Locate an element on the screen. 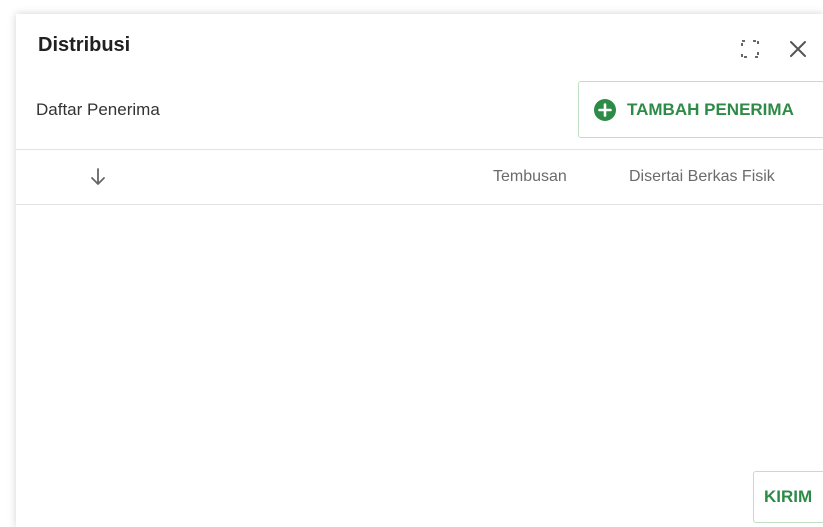 This screenshot has height=527, width=823. close-icon is located at coordinates (798, 49).